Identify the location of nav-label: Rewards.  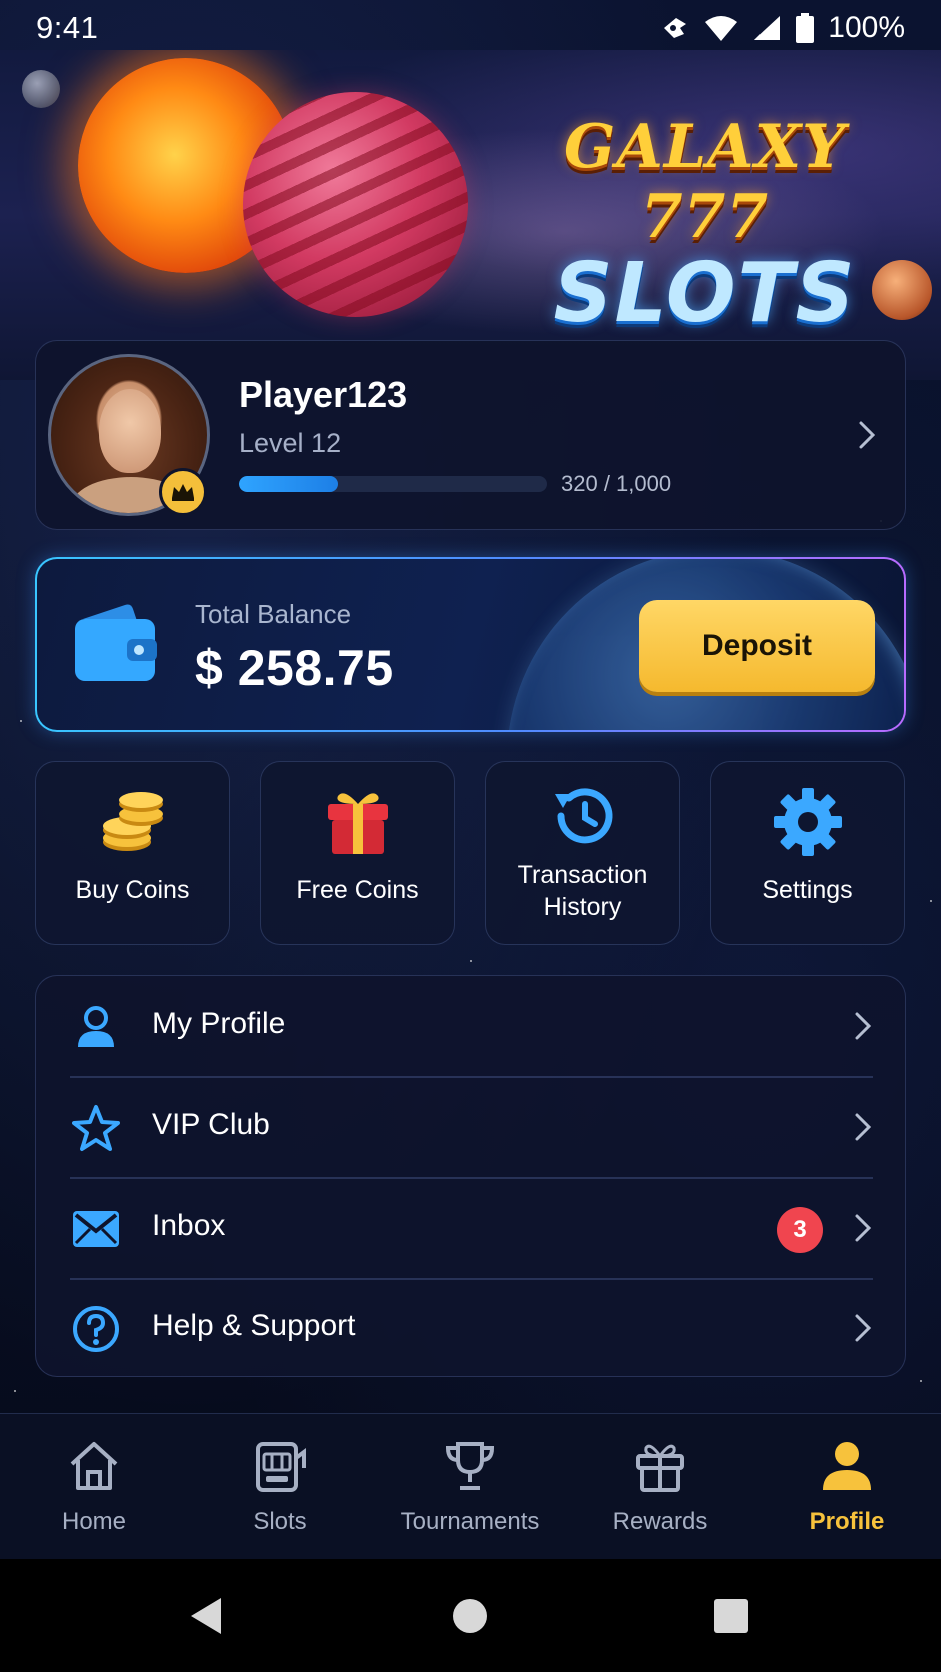
(660, 1521).